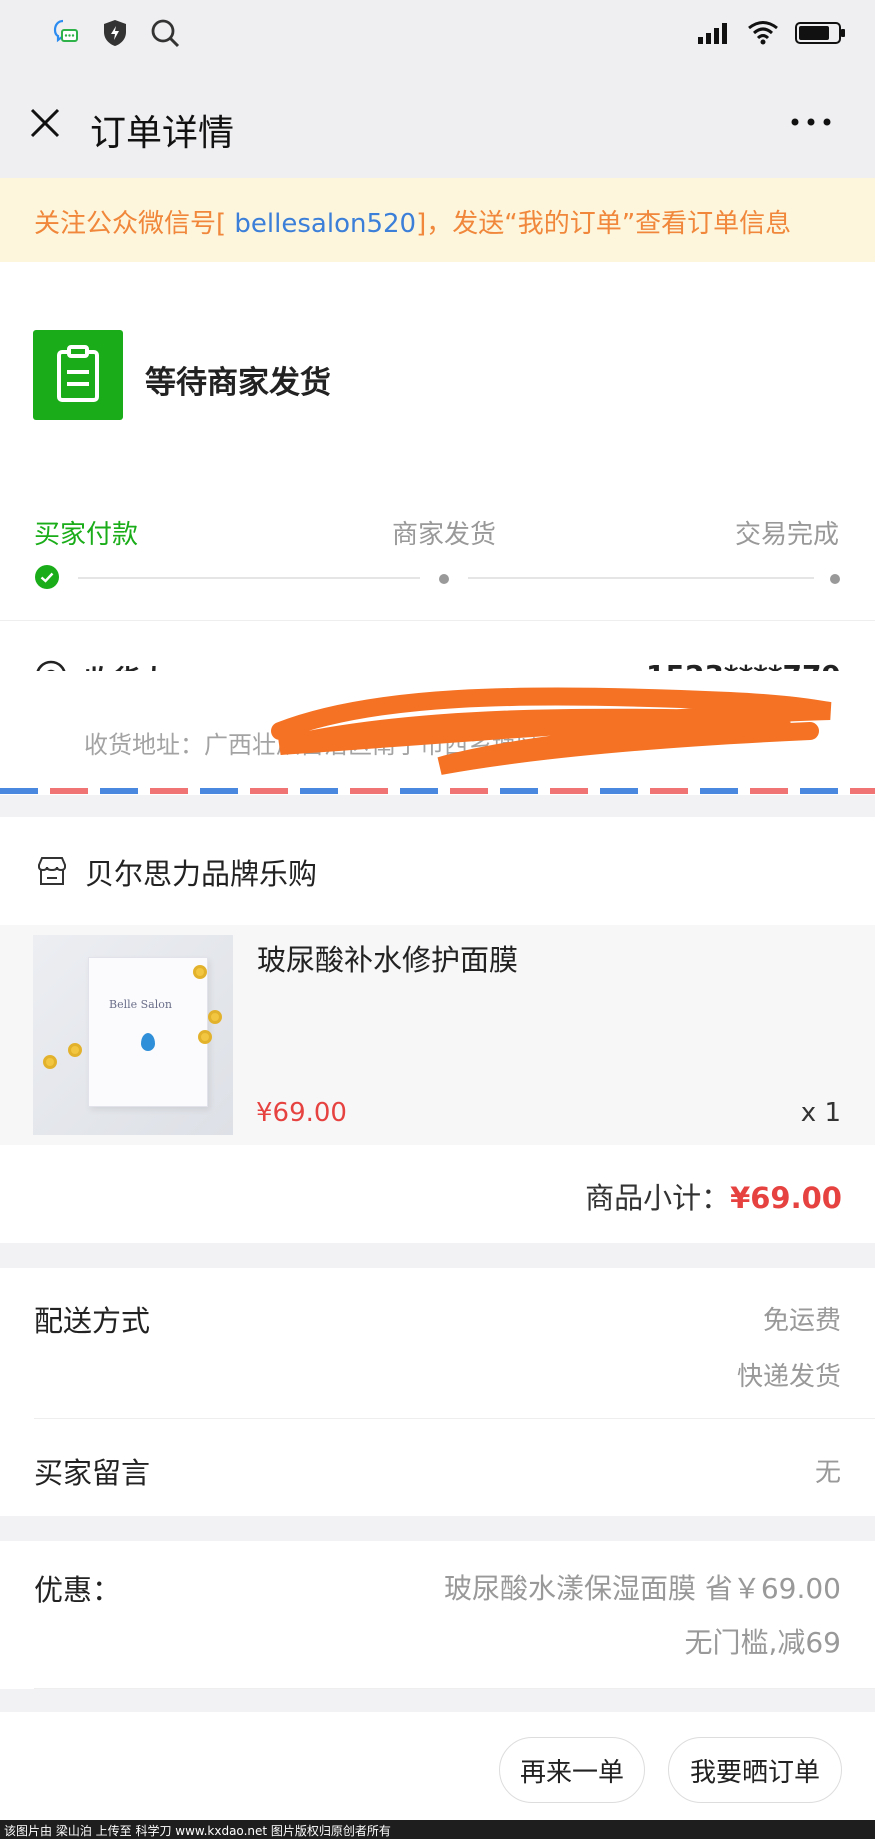  What do you see at coordinates (148, 1042) in the screenshot?
I see `water-drop-icon` at bounding box center [148, 1042].